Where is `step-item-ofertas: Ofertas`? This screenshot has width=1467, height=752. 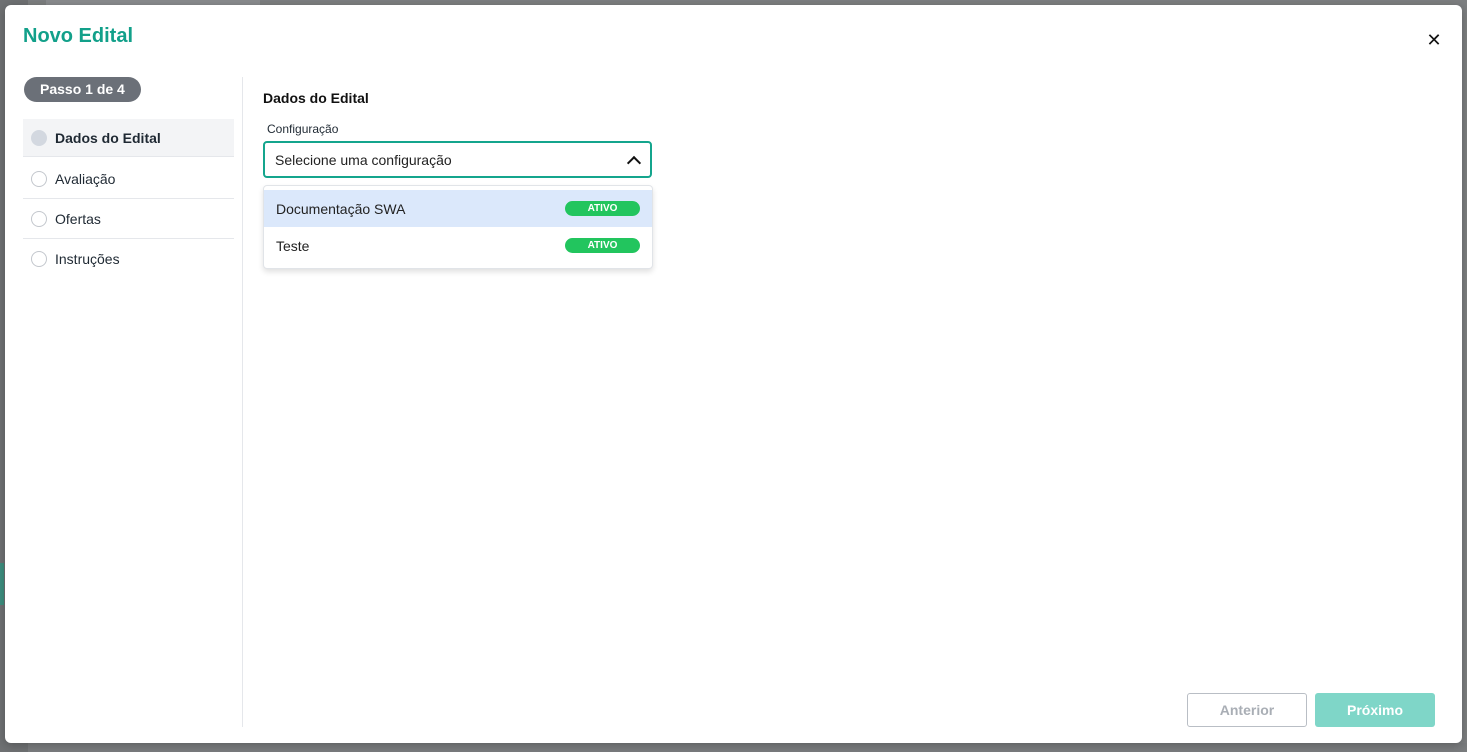
step-item-ofertas: Ofertas is located at coordinates (128, 219).